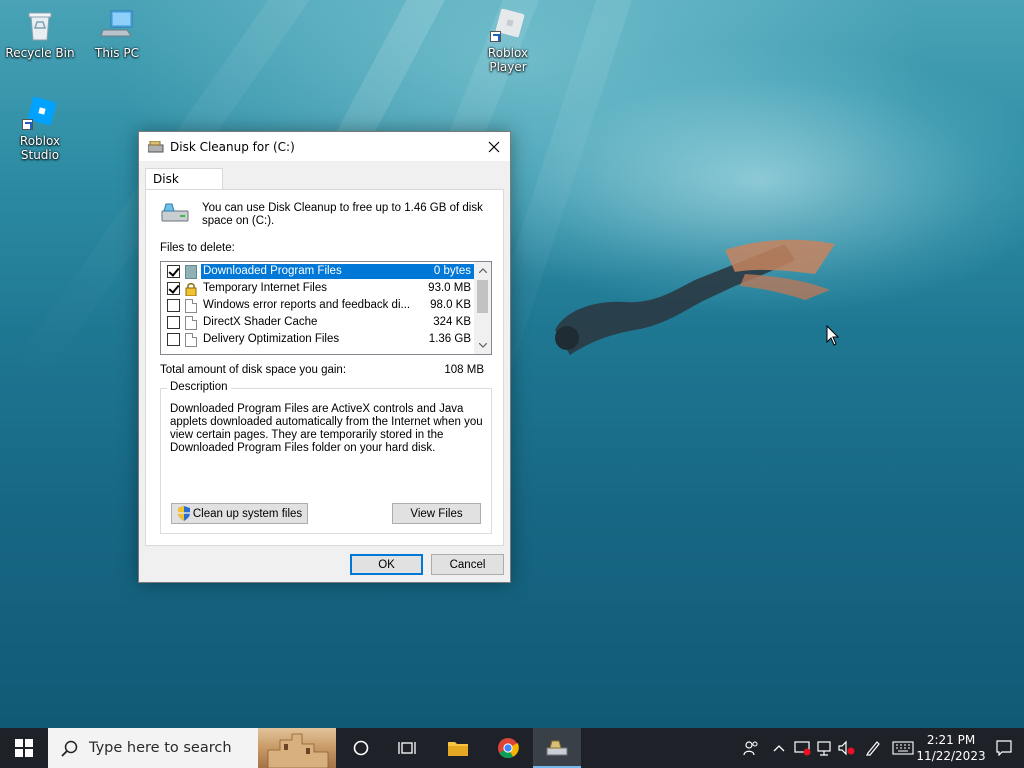 This screenshot has width=1024, height=768. I want to click on view-files-button: View Files, so click(436, 513).